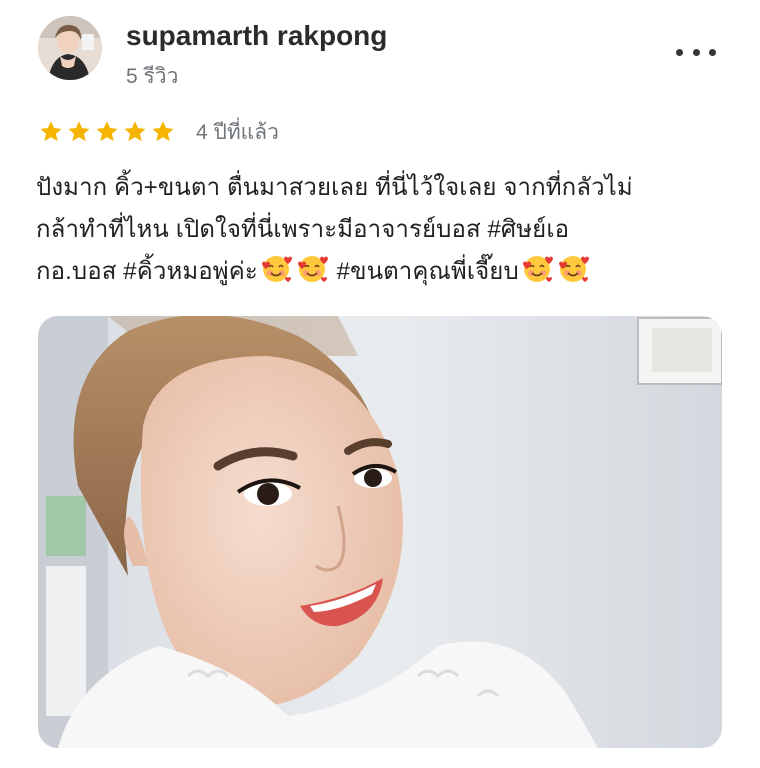  I want to click on avatar, so click(70, 48).